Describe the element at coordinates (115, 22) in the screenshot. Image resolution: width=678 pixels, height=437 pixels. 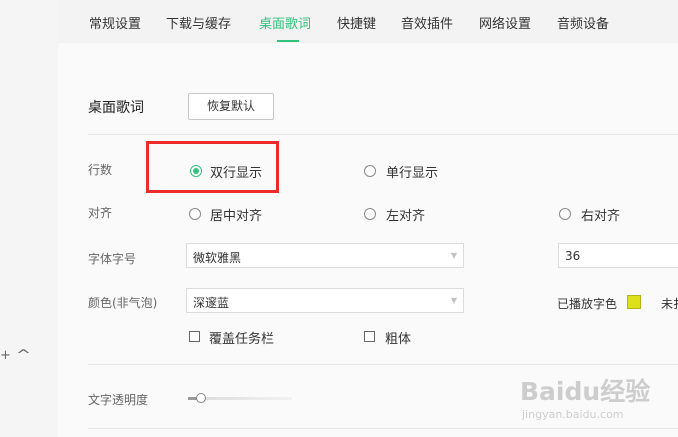
I see `tab-general: 常规设置` at that location.